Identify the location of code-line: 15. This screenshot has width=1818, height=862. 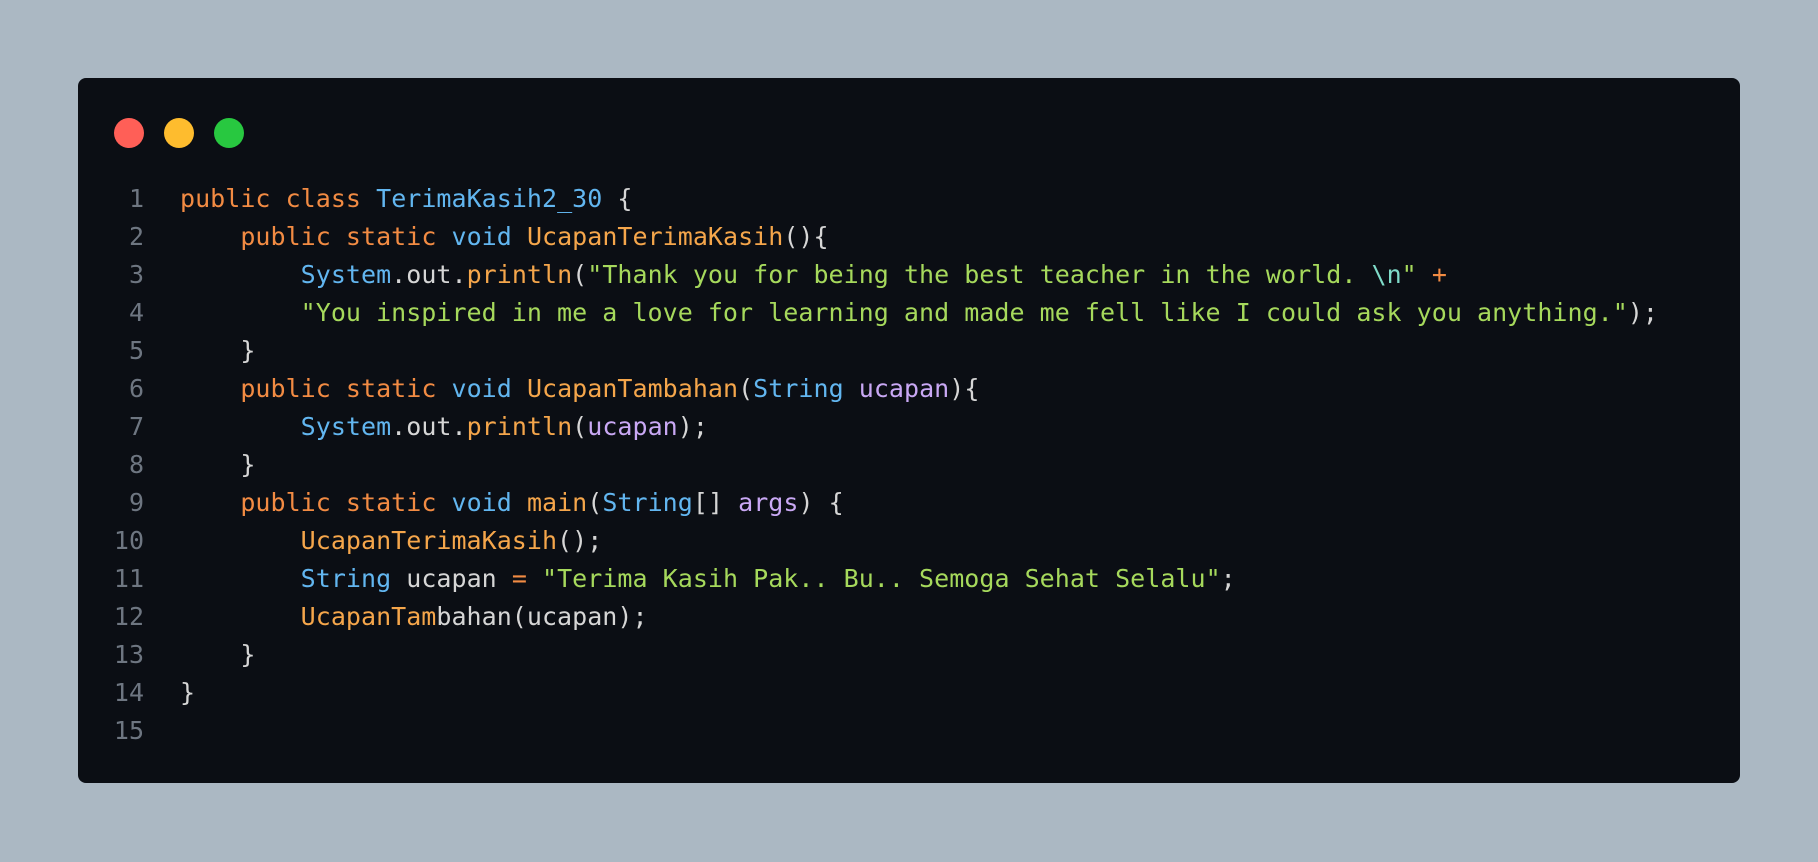
(909, 731).